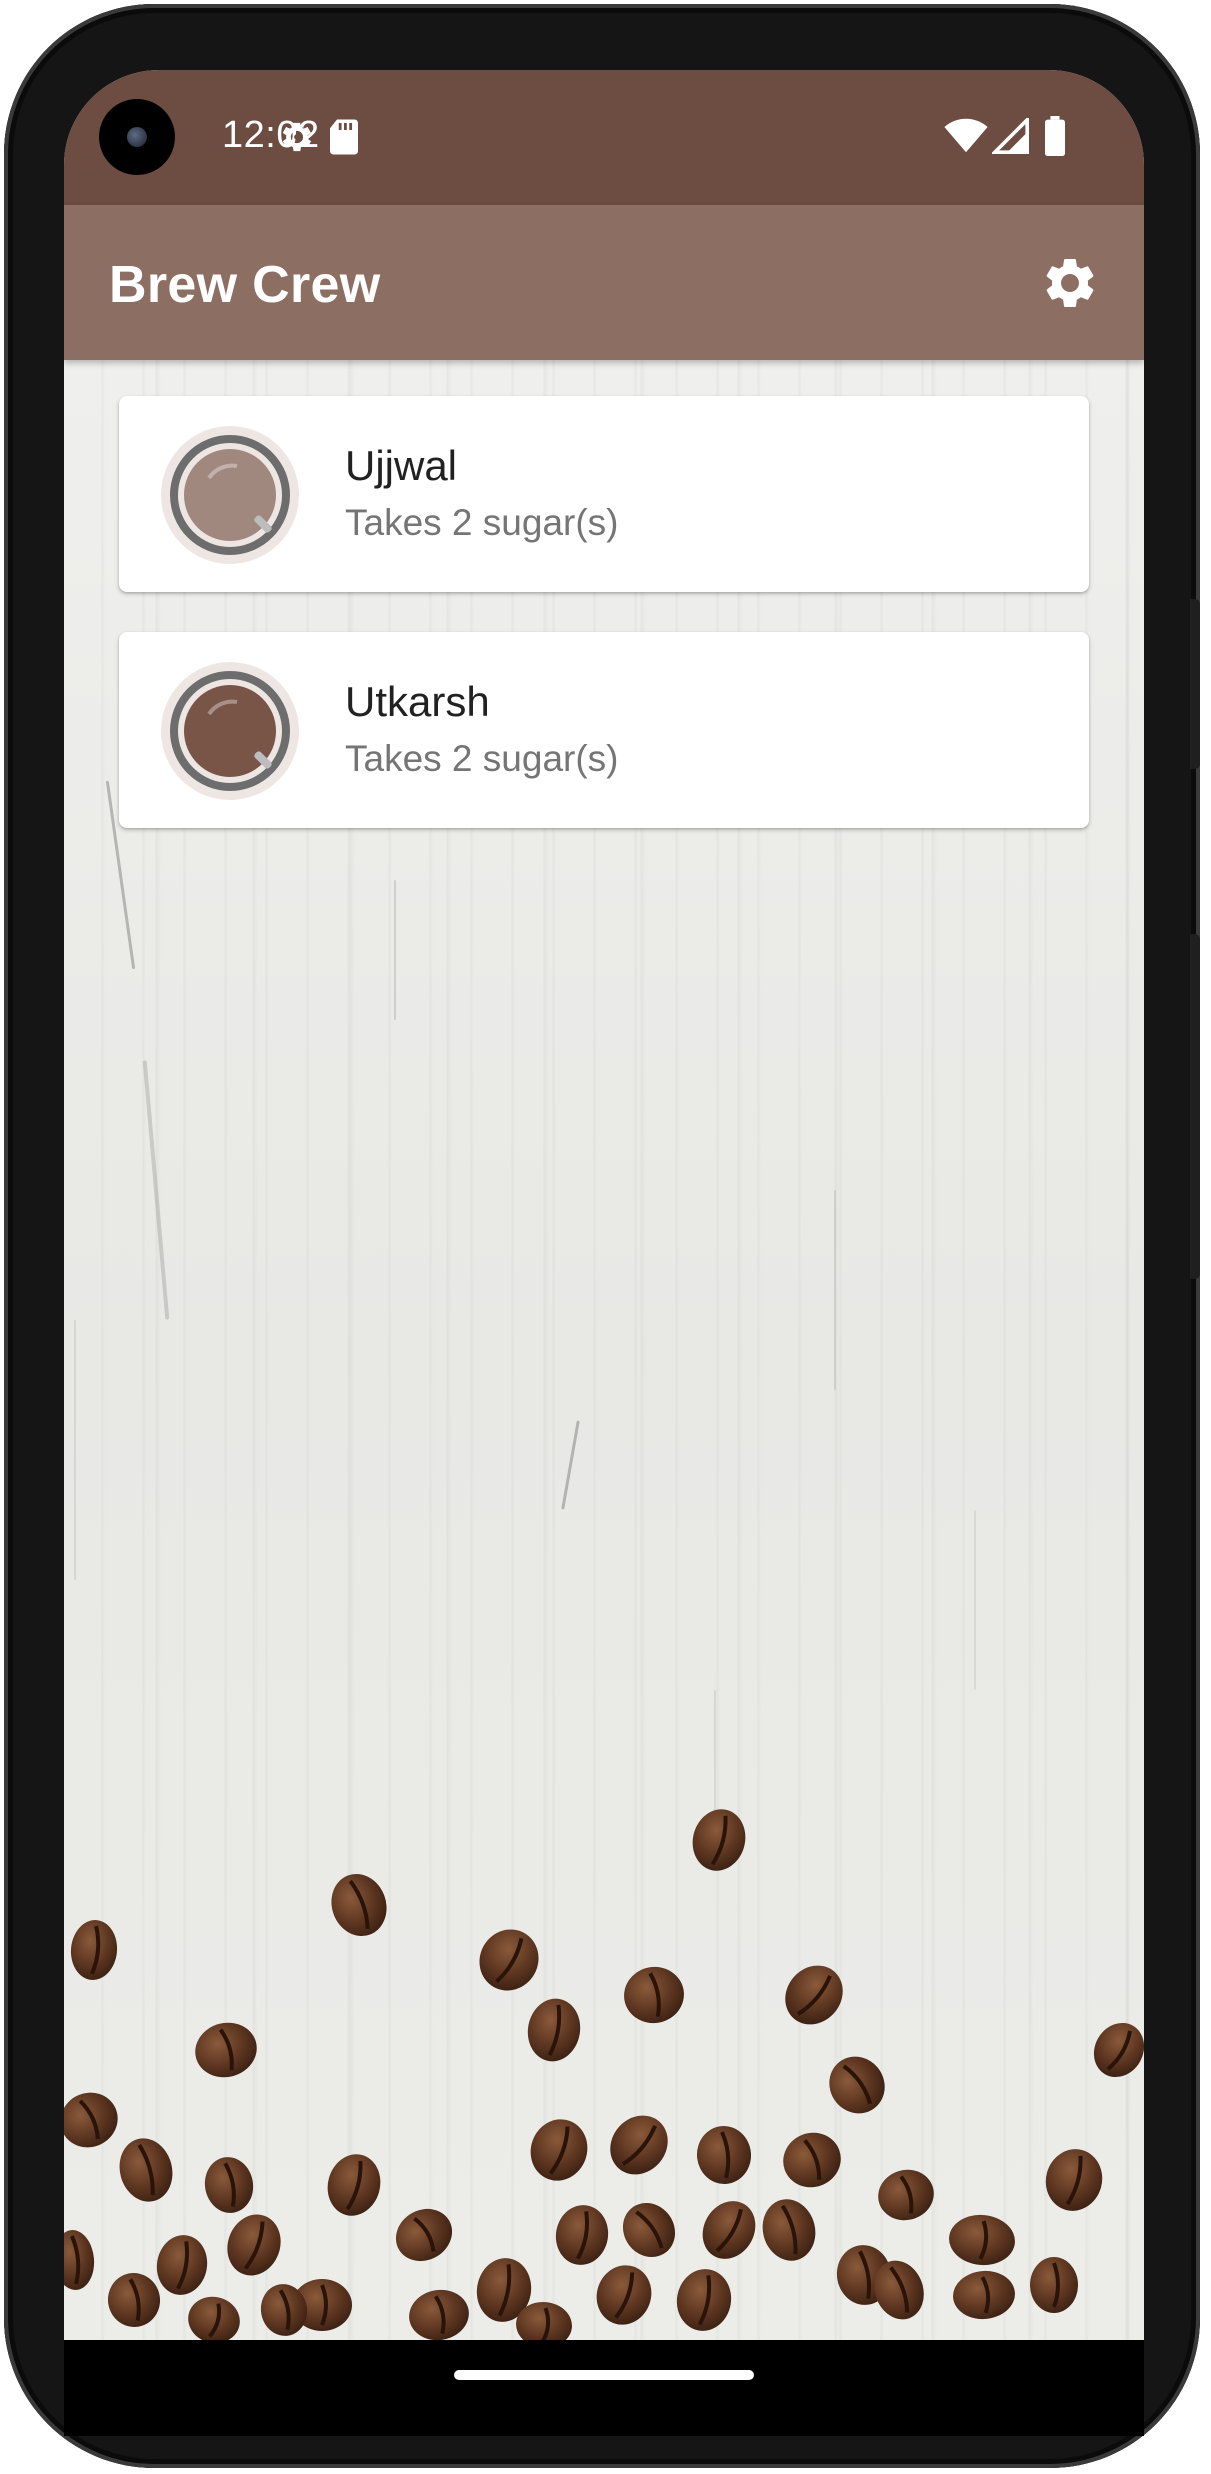 The width and height of the screenshot is (1211, 2474). I want to click on battery-icon, so click(1055, 136).